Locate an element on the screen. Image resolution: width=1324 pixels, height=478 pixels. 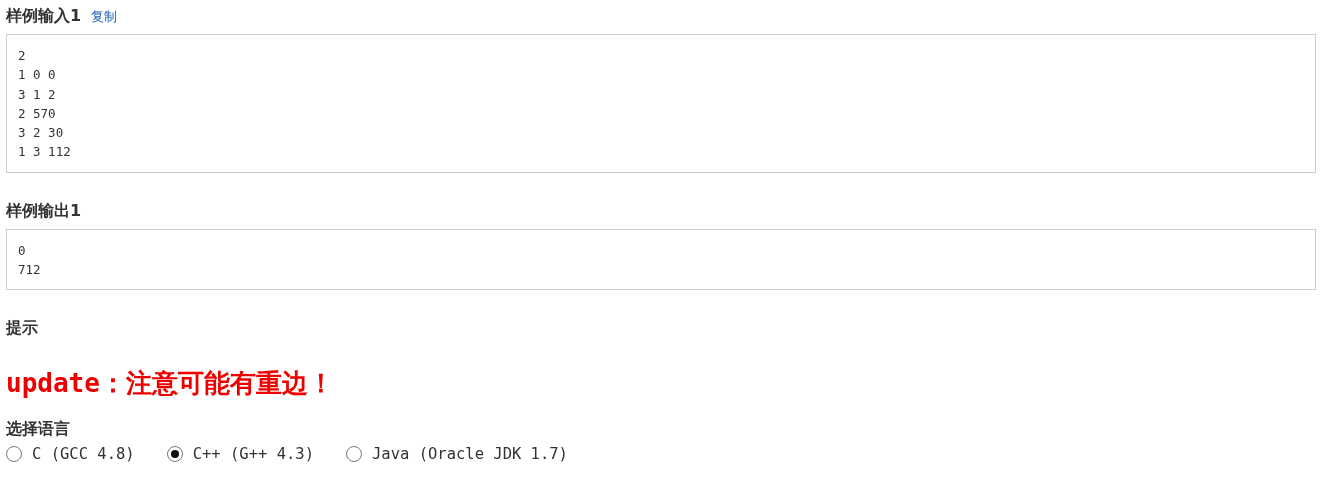
option-label: C++ (G++ 4.3) is located at coordinates (253, 454).